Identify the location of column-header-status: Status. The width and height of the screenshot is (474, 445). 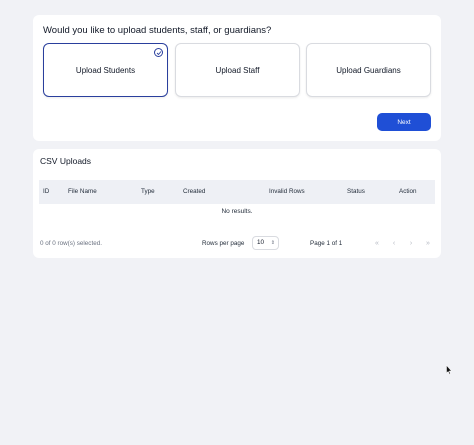
(356, 191).